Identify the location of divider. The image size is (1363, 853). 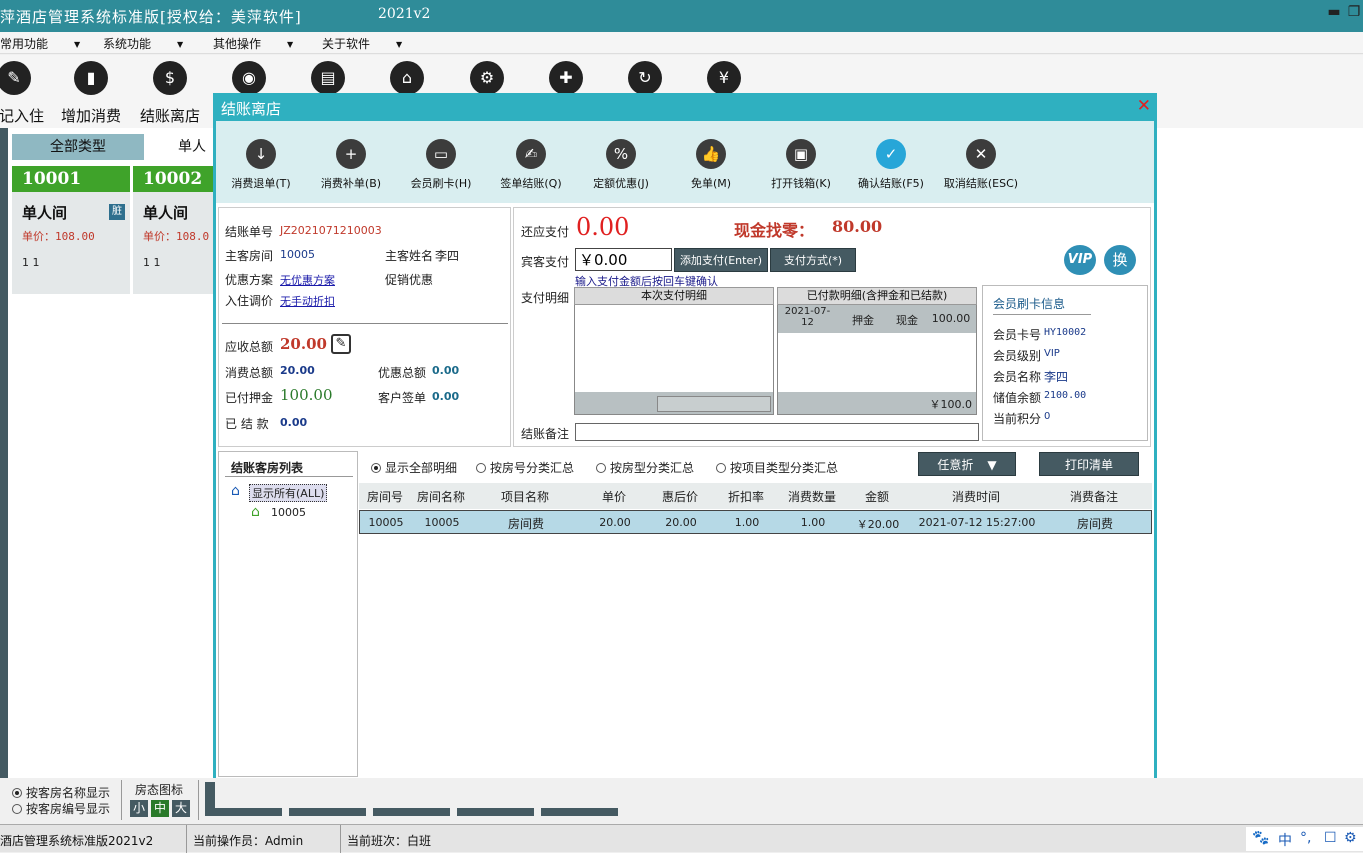
(365, 323).